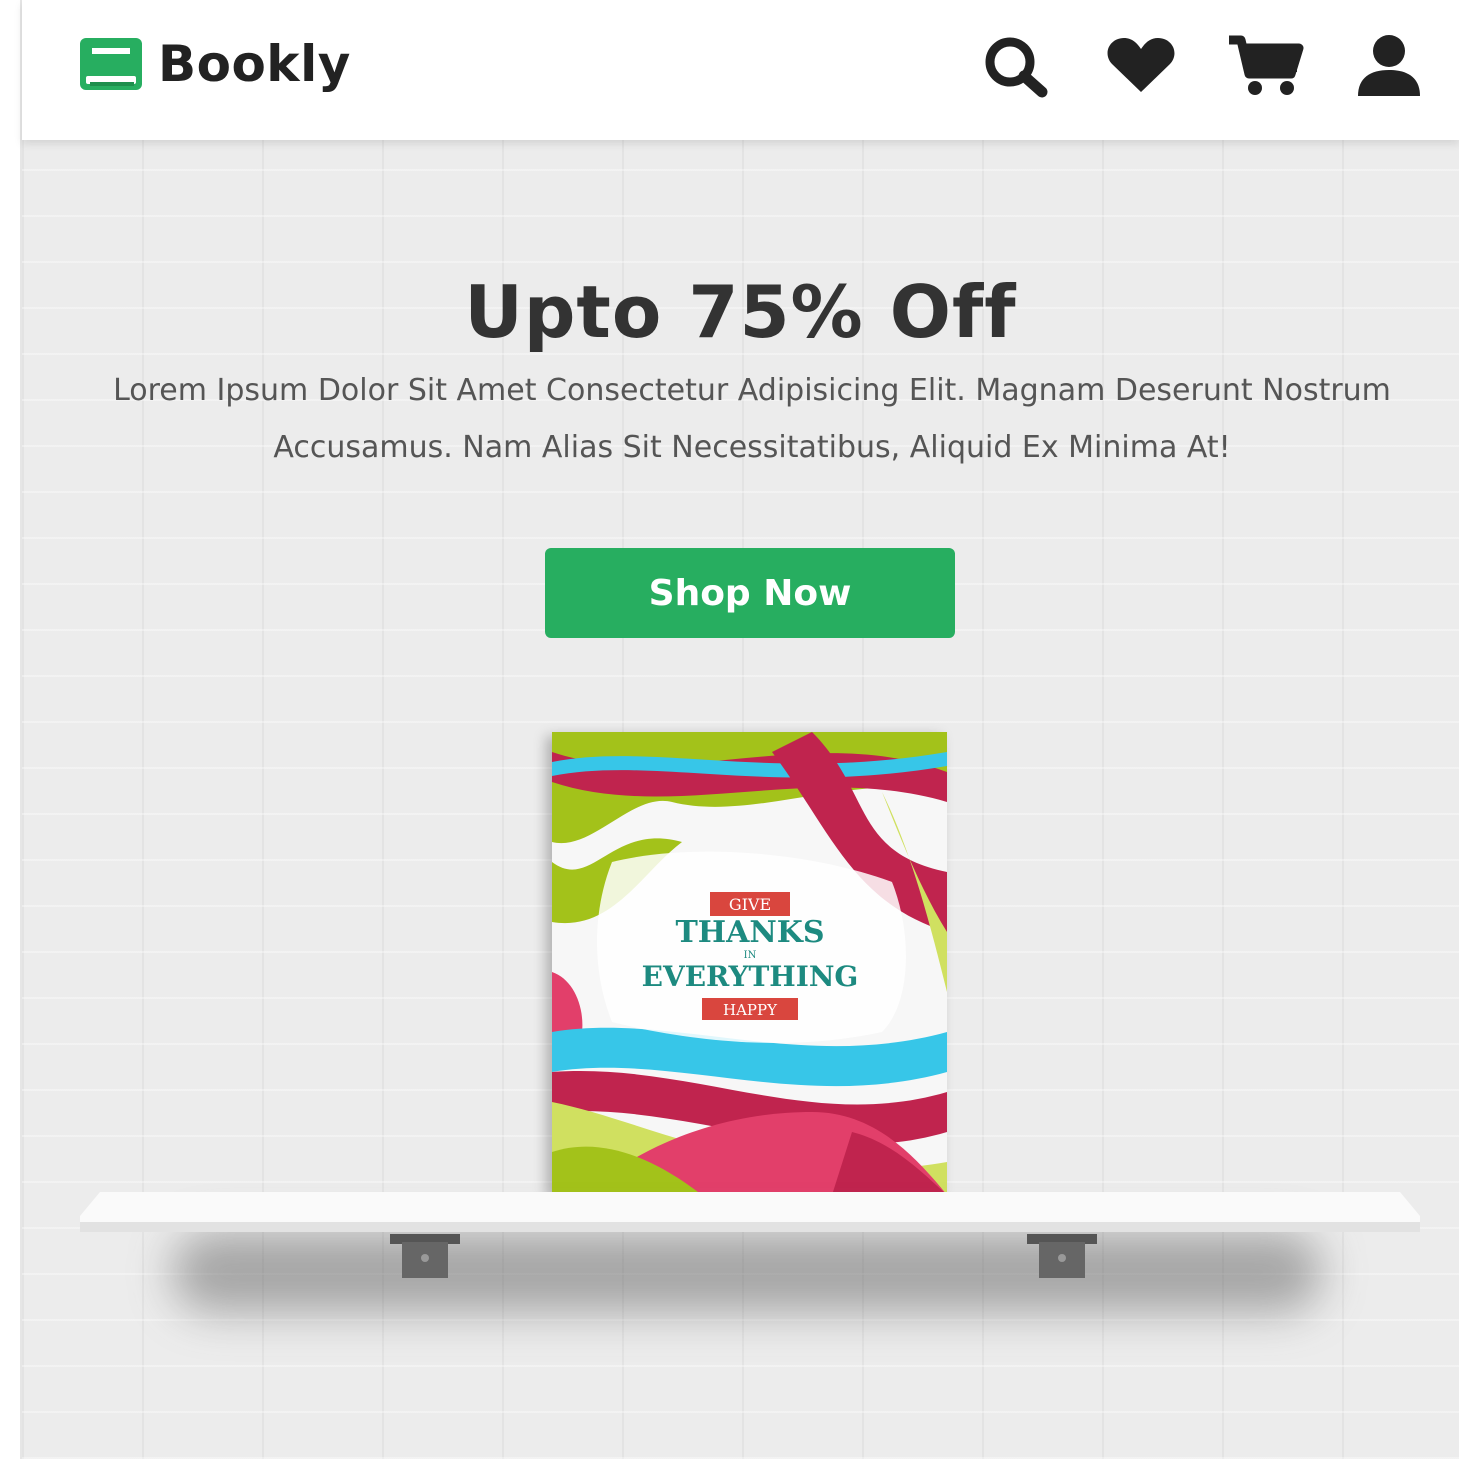 This screenshot has width=1459, height=1459. I want to click on featured-book: GIVE THANKS IN EVERYTHING HAPPY, so click(749, 963).